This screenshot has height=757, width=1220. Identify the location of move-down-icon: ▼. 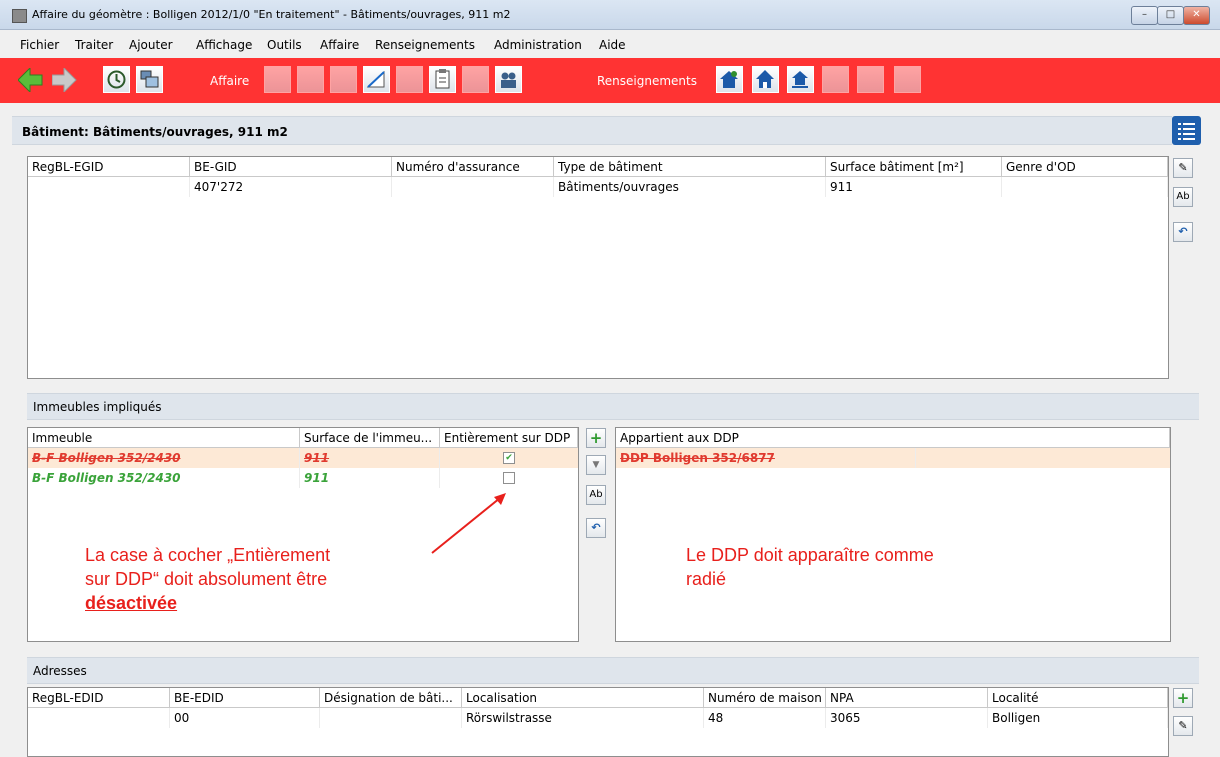
(596, 465).